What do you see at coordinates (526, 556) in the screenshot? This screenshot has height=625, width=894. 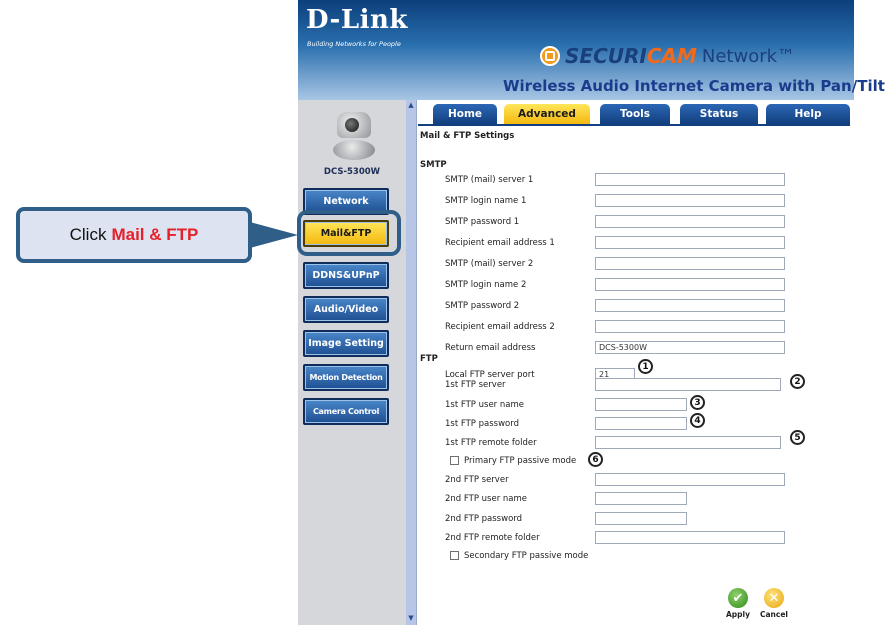 I see `secondary-passive-label: Secondary FTP passive mode` at bounding box center [526, 556].